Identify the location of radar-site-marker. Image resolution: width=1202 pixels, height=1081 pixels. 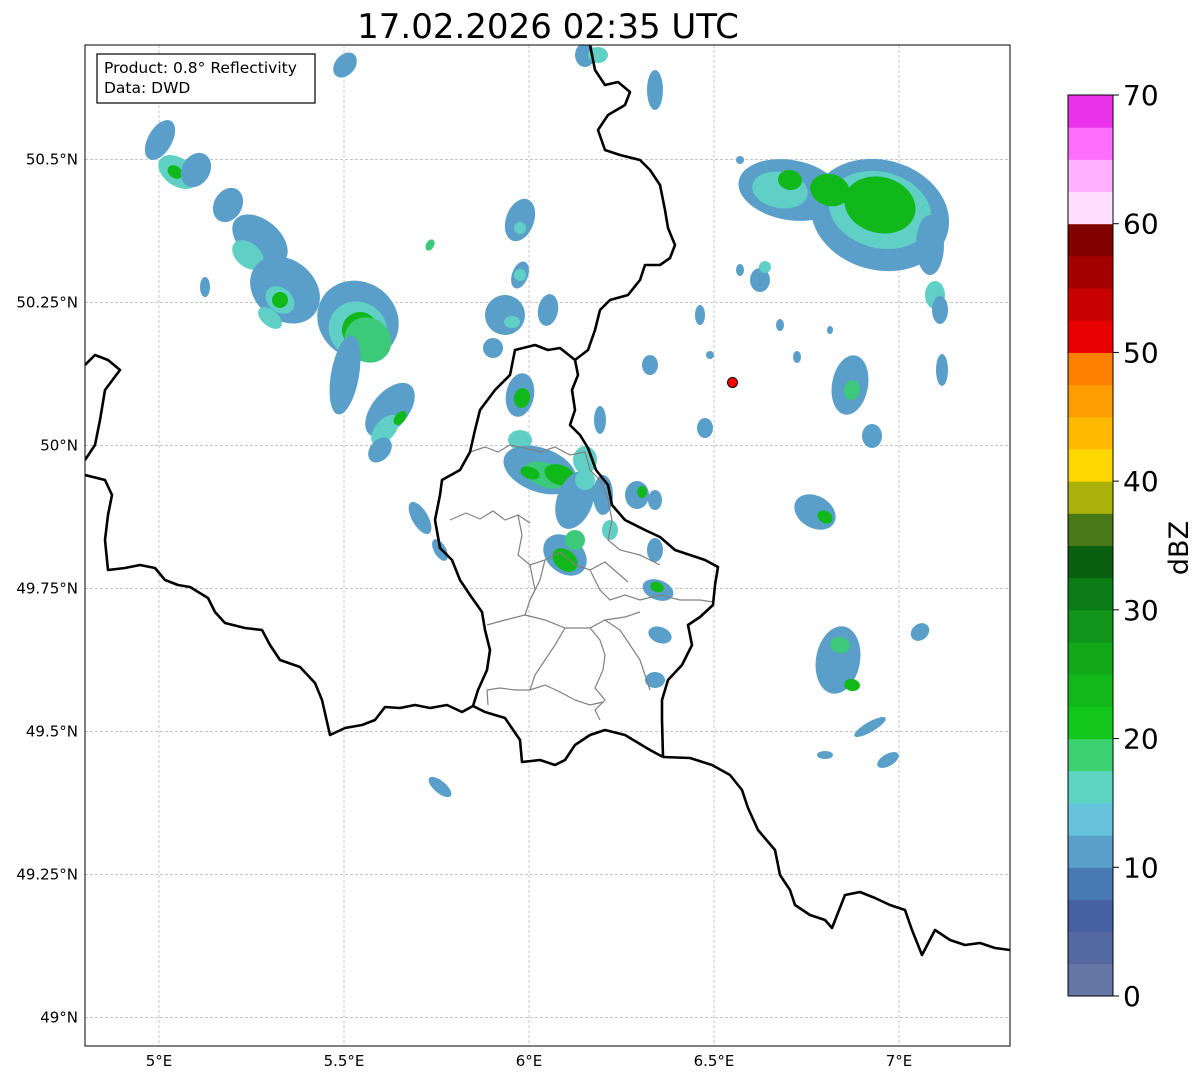
(732, 382).